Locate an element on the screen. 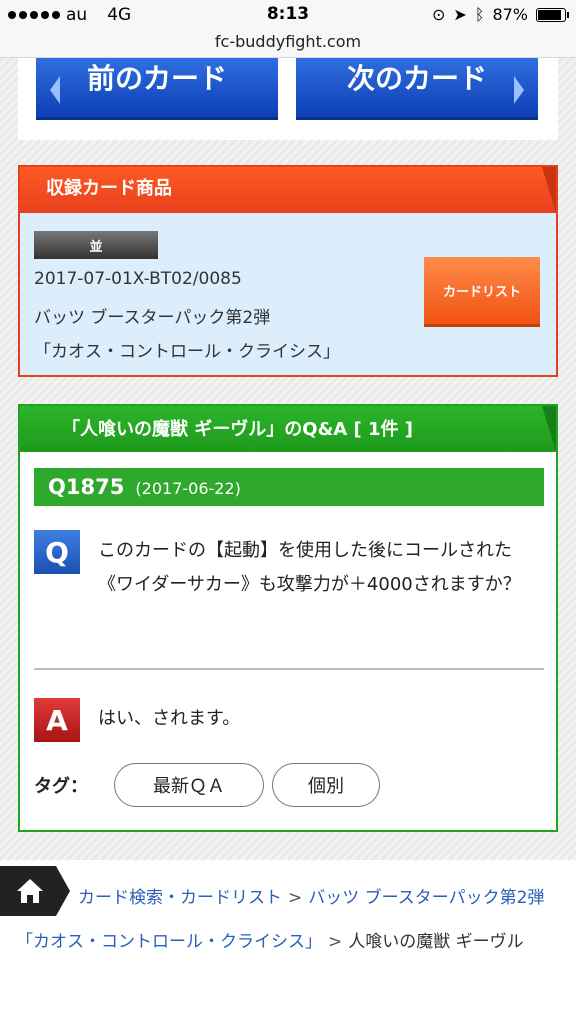 This screenshot has height=1024, width=576. qa-divider is located at coordinates (289, 669).